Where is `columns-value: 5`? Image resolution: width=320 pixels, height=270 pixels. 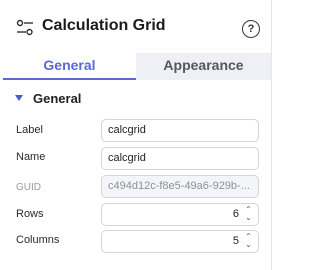 columns-value: 5 is located at coordinates (235, 241).